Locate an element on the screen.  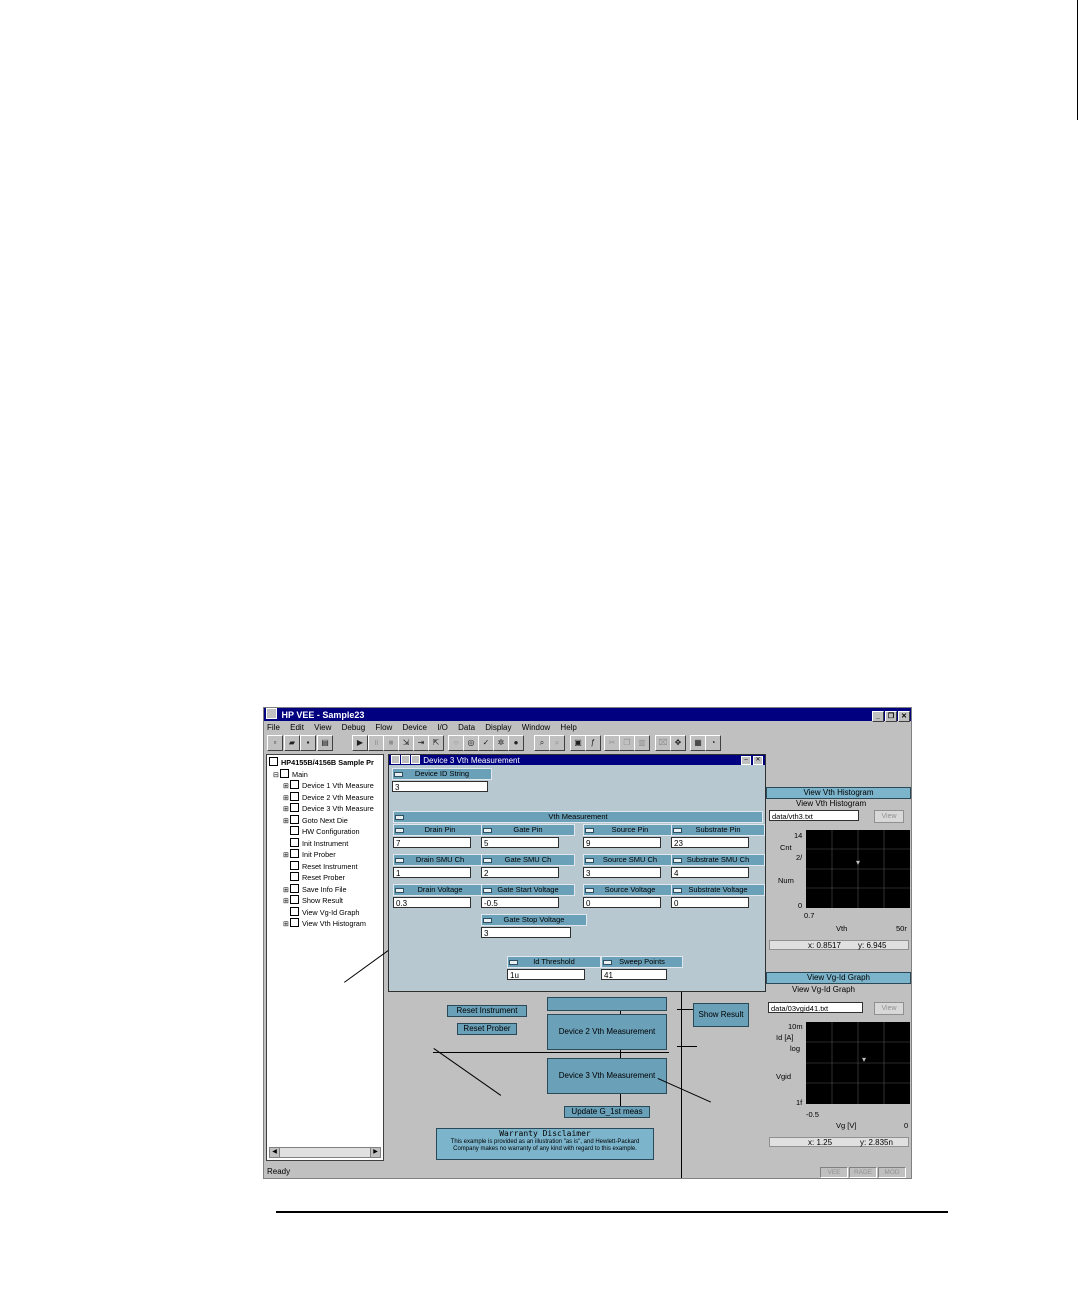
tree-item: ⊞ Save Info File is located at coordinates (315, 889).